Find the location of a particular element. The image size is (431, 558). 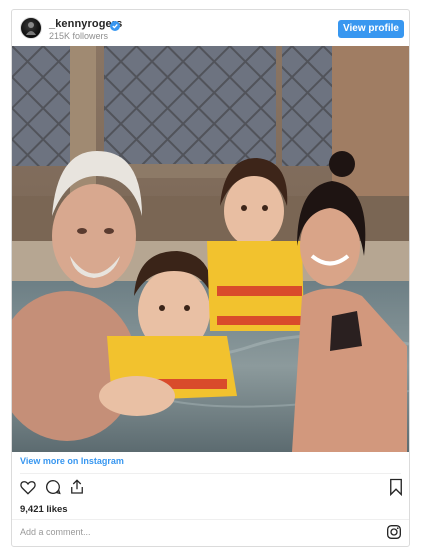

like-count: 9,421 likes is located at coordinates (44, 509).